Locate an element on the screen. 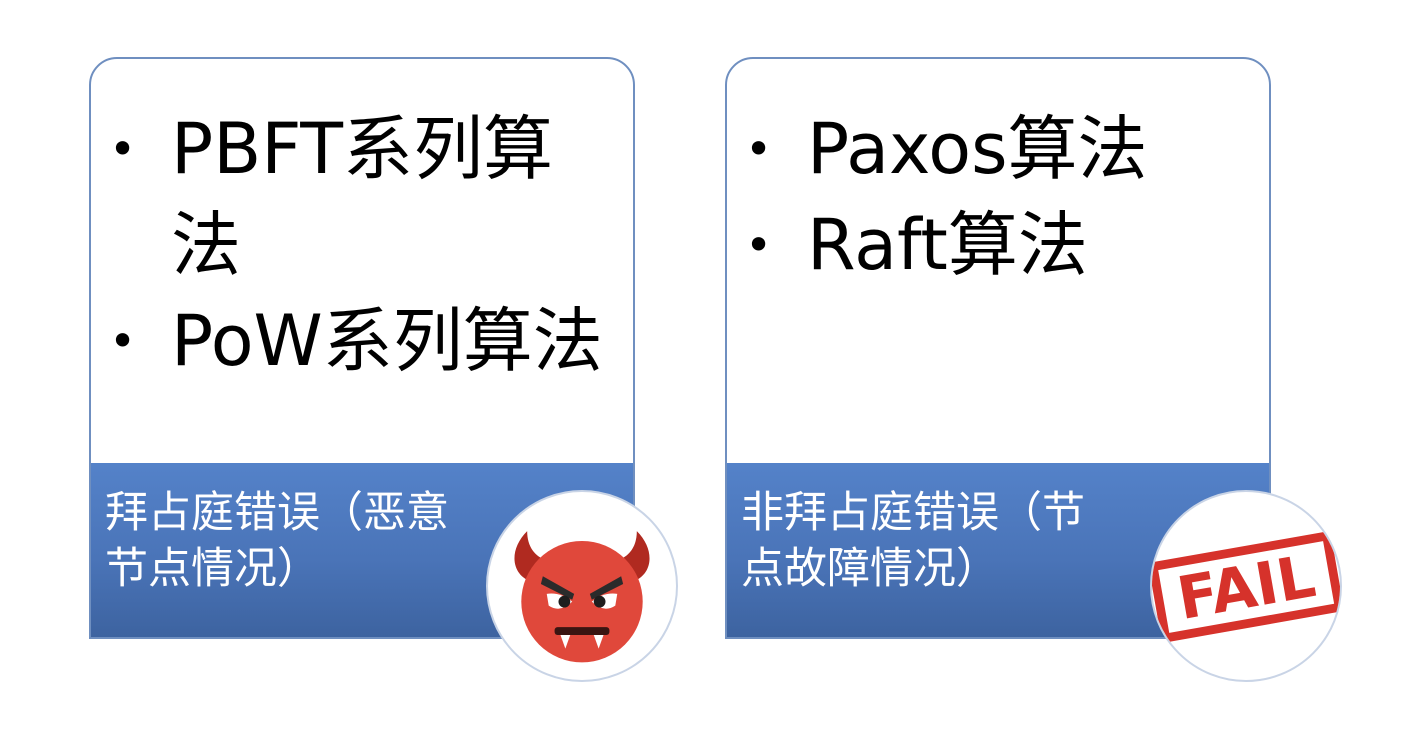  list-item-label: PoW系列算法 is located at coordinates (387, 341).